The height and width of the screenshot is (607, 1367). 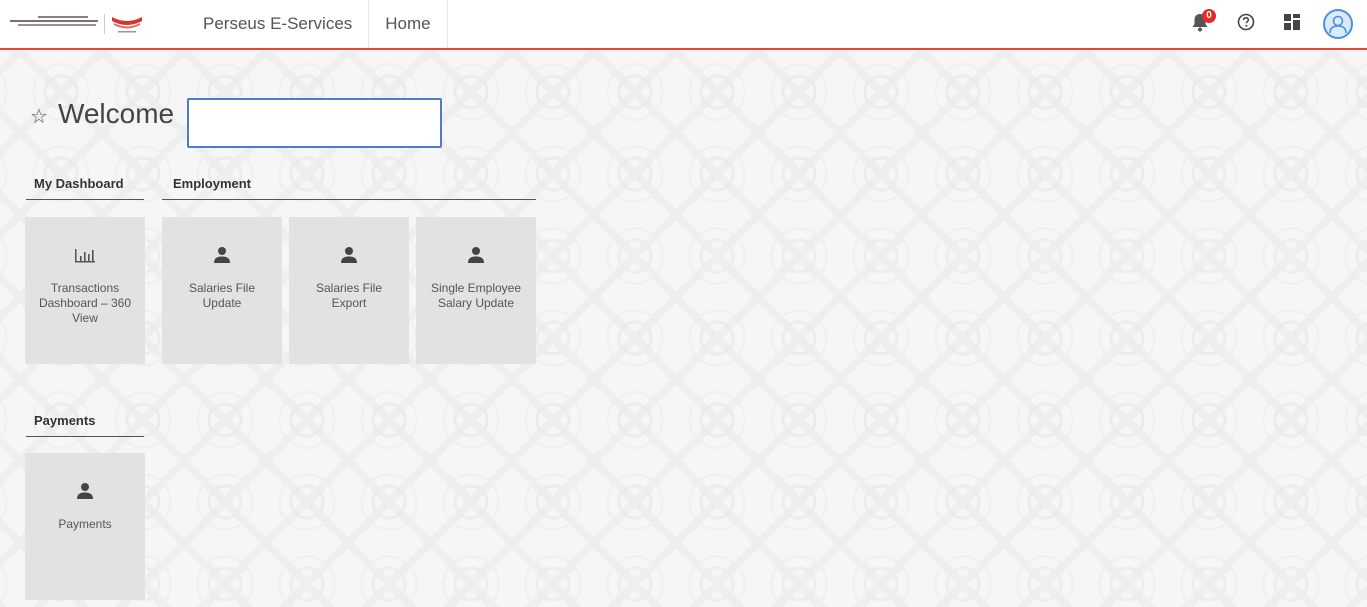 I want to click on apps-grid-icon, so click(x=1292, y=24).